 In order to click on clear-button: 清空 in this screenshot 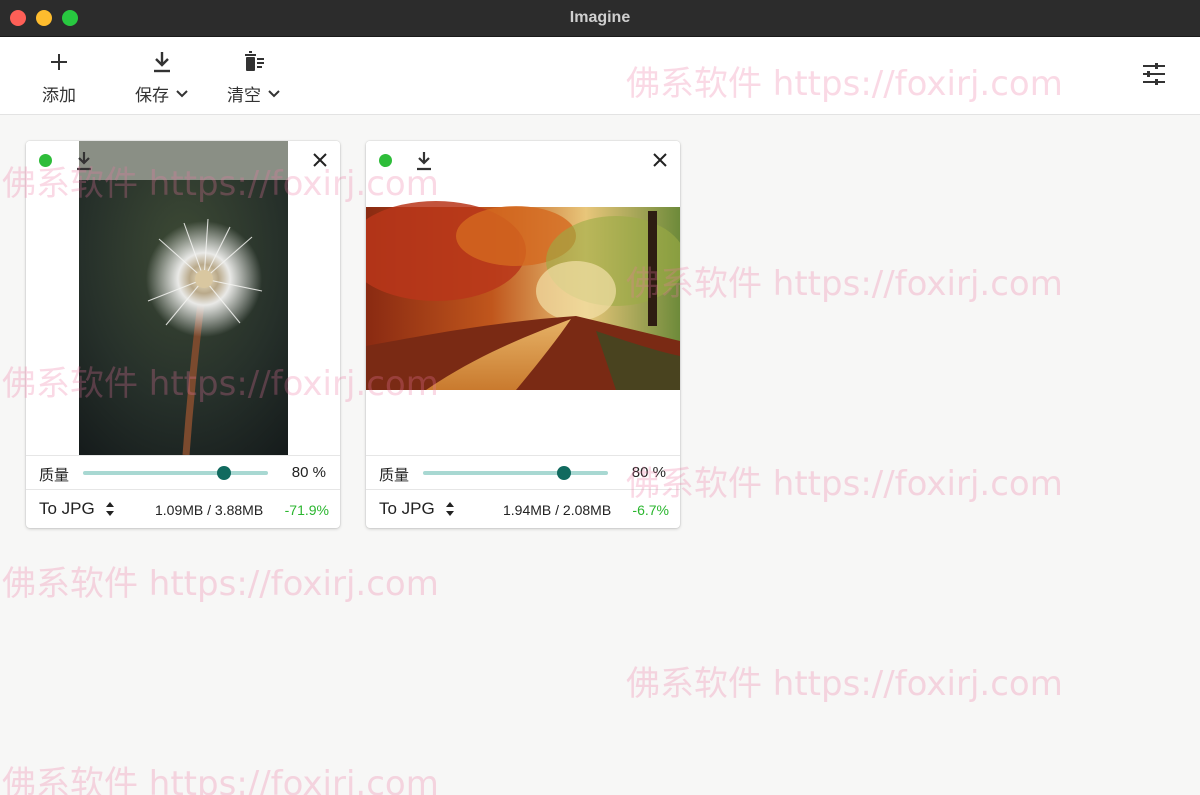, I will do `click(254, 76)`.